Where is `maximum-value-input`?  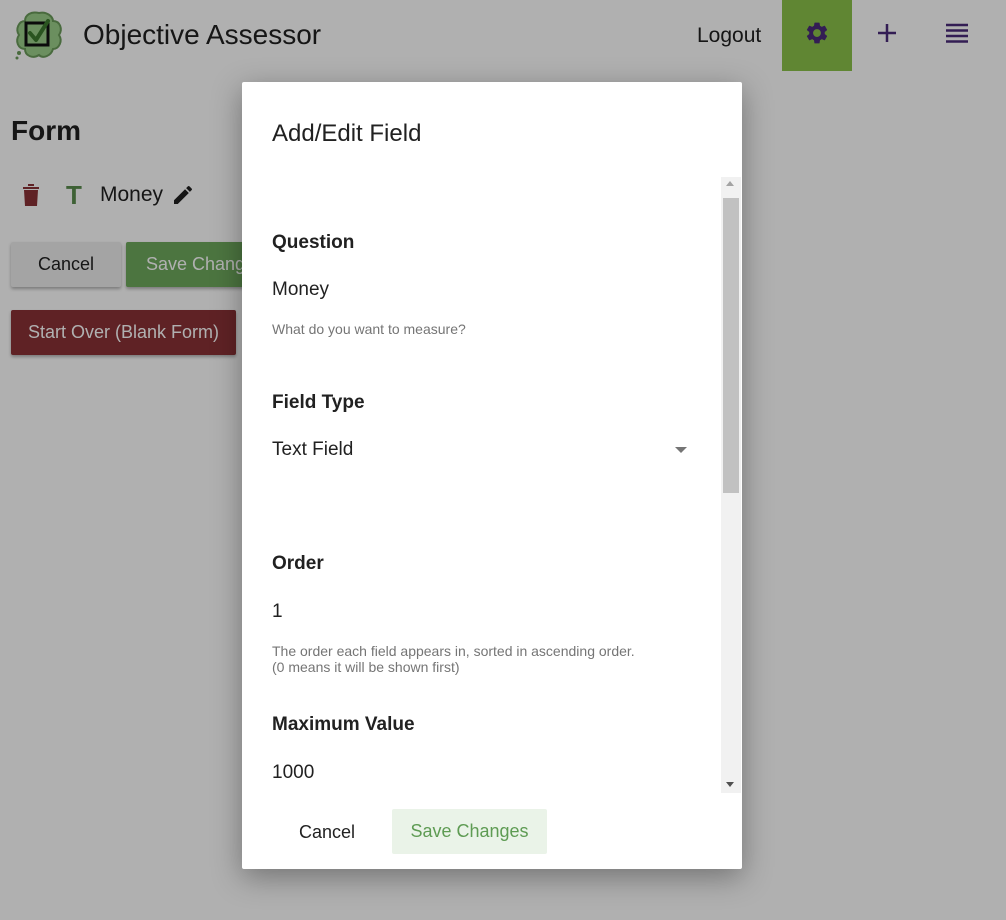
maximum-value-input is located at coordinates (479, 773).